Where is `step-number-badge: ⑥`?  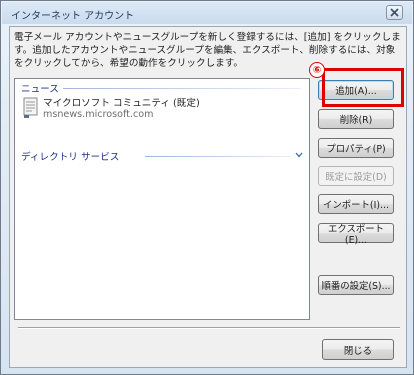 step-number-badge: ⑥ is located at coordinates (317, 70).